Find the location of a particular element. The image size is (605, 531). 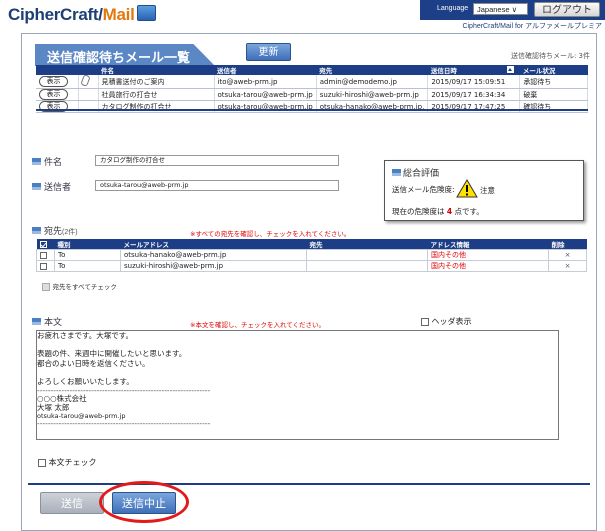

col-status: メール状況 is located at coordinates (553, 70).